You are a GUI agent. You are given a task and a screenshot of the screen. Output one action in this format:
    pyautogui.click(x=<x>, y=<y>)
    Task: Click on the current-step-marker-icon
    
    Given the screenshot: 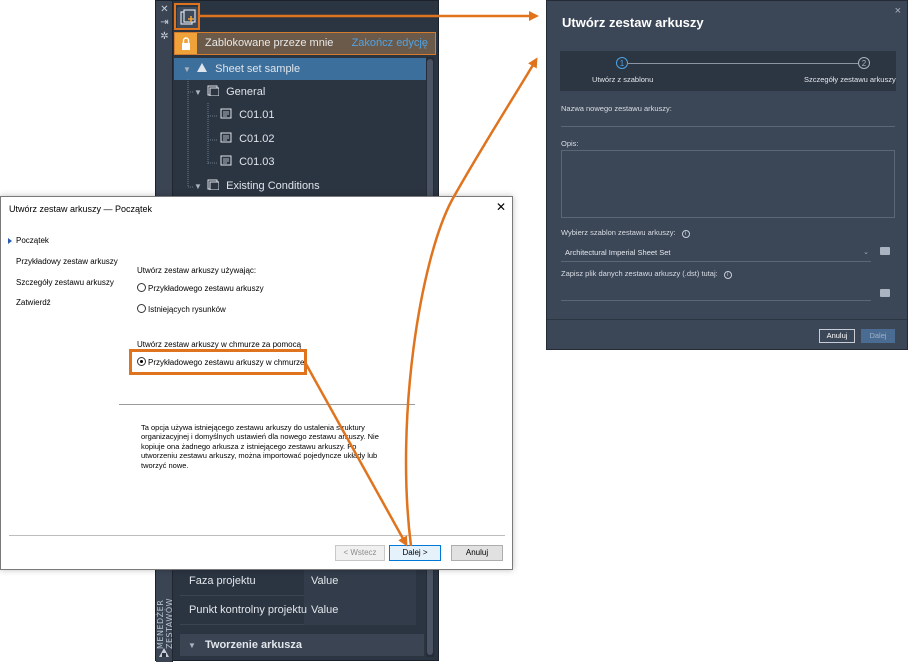 What is the action you would take?
    pyautogui.click(x=10, y=241)
    